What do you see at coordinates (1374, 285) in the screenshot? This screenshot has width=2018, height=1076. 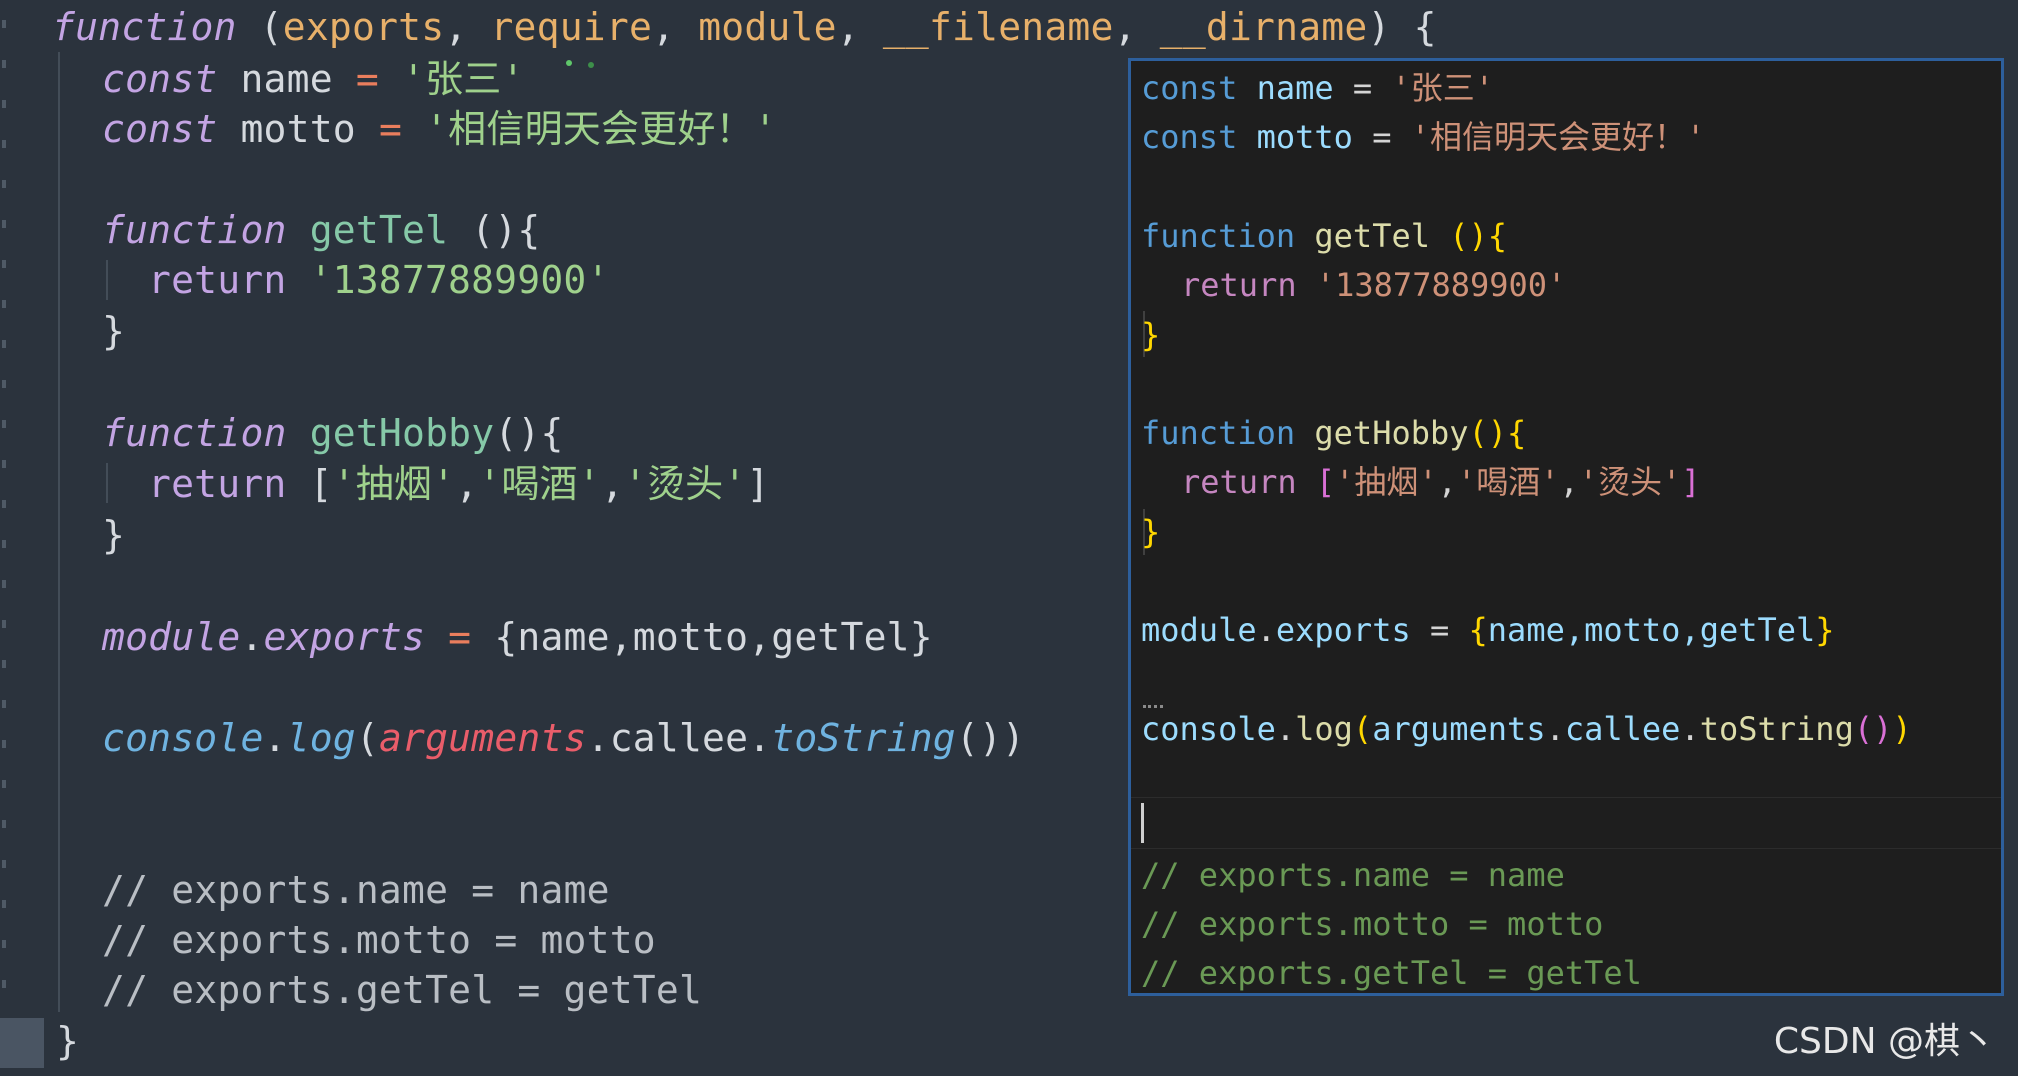 I see `overlay-line-5: return '13877889900'` at bounding box center [1374, 285].